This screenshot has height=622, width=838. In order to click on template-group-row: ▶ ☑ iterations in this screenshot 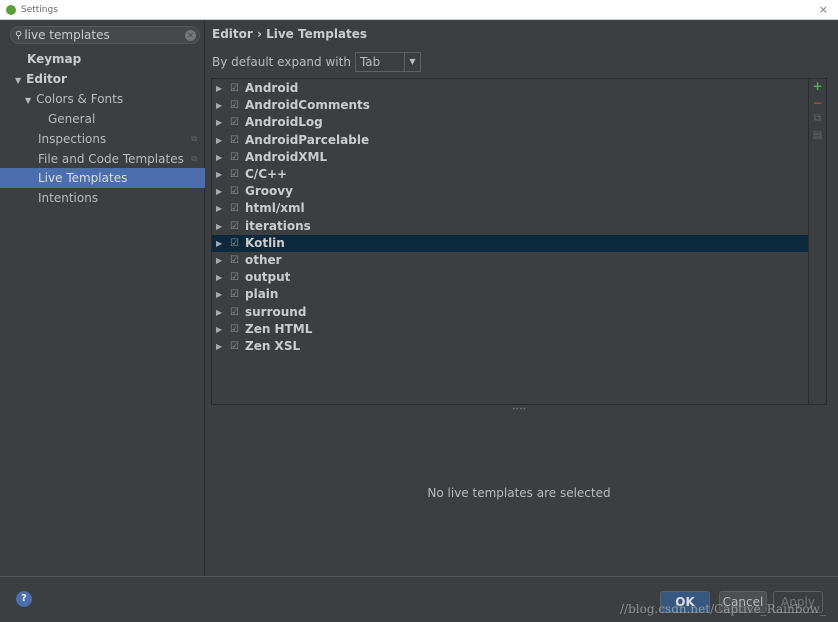, I will do `click(510, 226)`.